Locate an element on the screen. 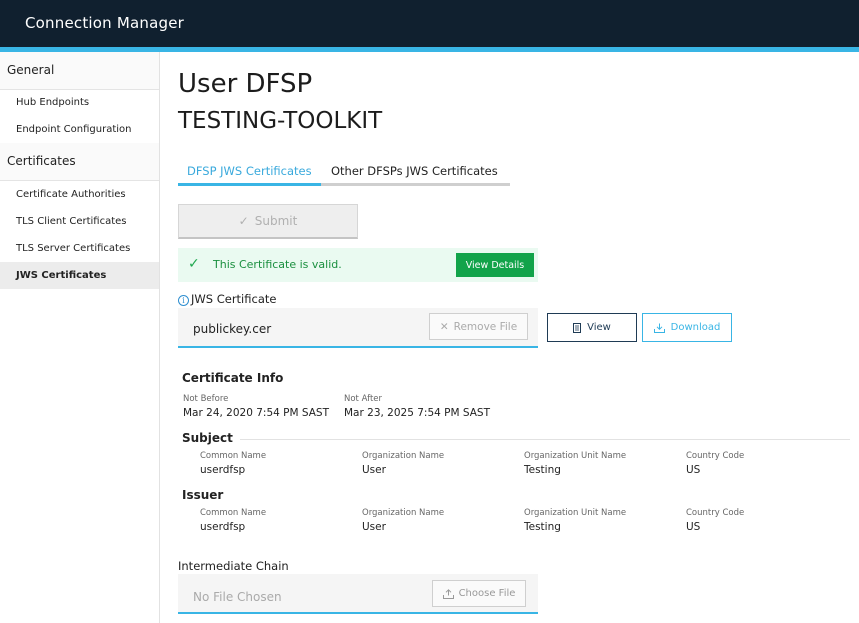 Image resolution: width=859 pixels, height=623 pixels. top-bar: Connection Manager is located at coordinates (429, 23).